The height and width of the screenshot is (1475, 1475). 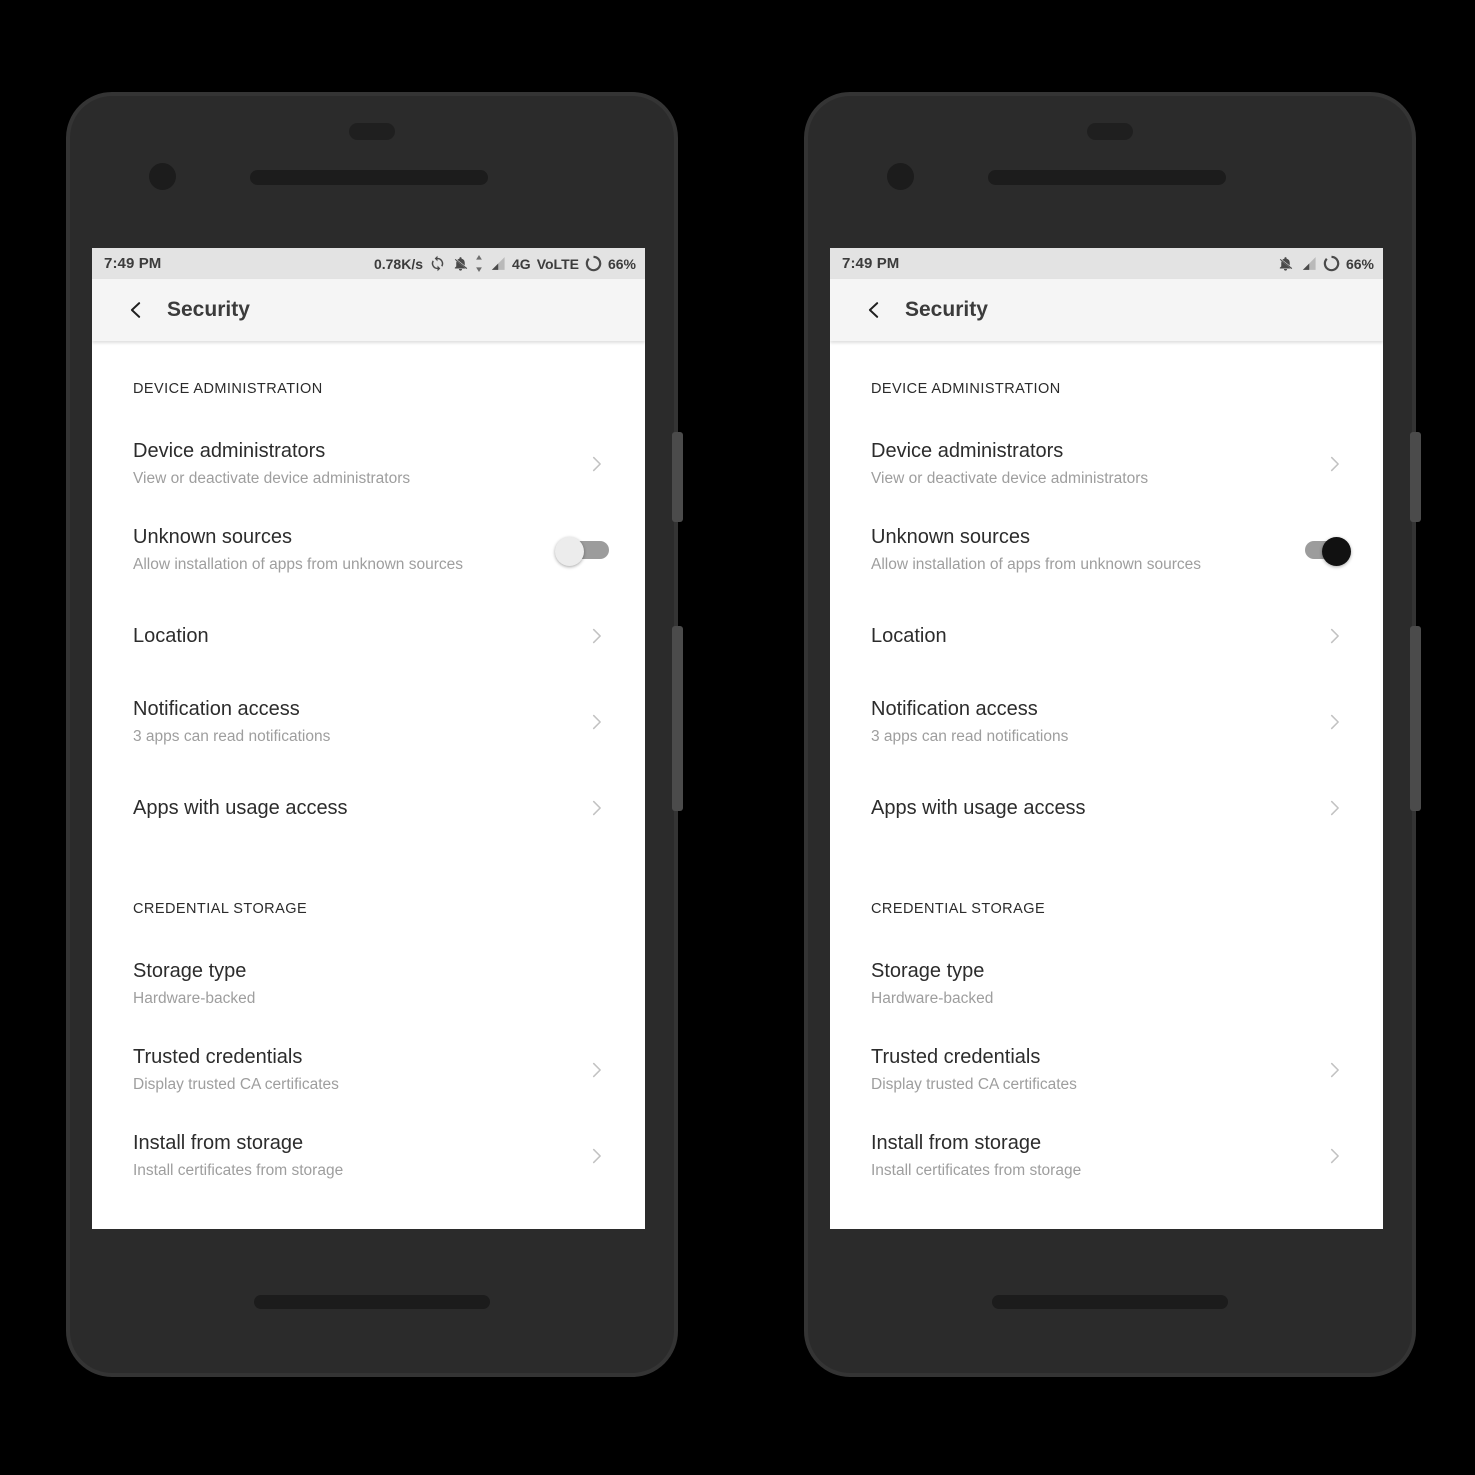 I want to click on list-item-title: Notification access, so click(x=954, y=709).